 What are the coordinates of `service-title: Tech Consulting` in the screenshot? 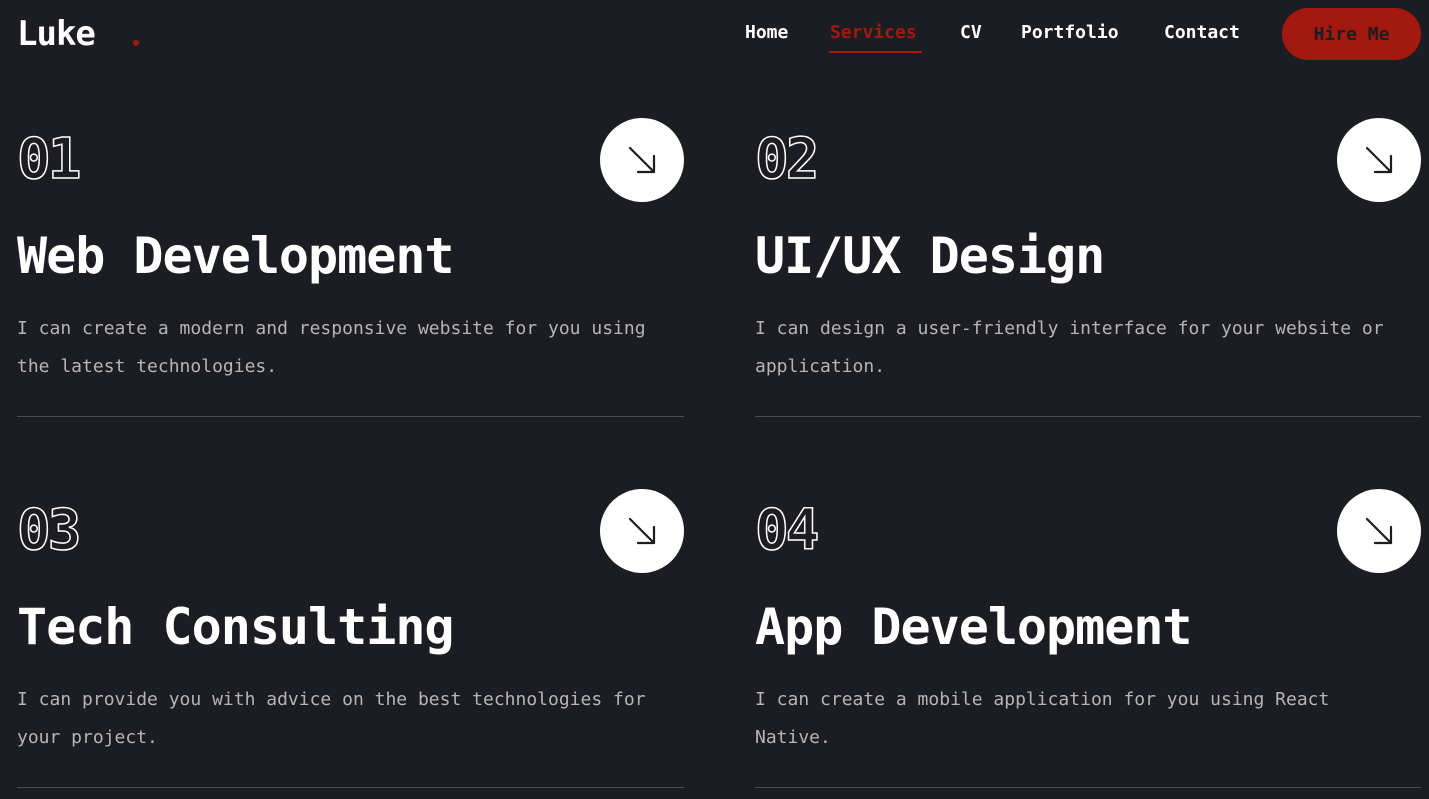 It's located at (236, 627).